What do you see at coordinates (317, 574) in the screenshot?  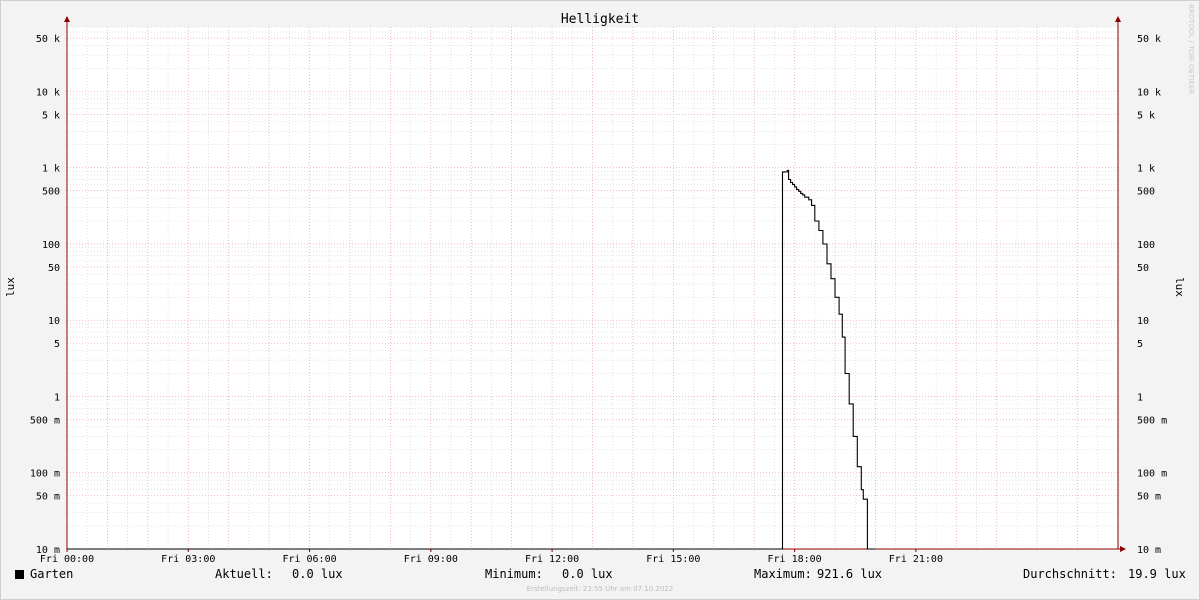 I see `legend-current-value: 0.0 lux` at bounding box center [317, 574].